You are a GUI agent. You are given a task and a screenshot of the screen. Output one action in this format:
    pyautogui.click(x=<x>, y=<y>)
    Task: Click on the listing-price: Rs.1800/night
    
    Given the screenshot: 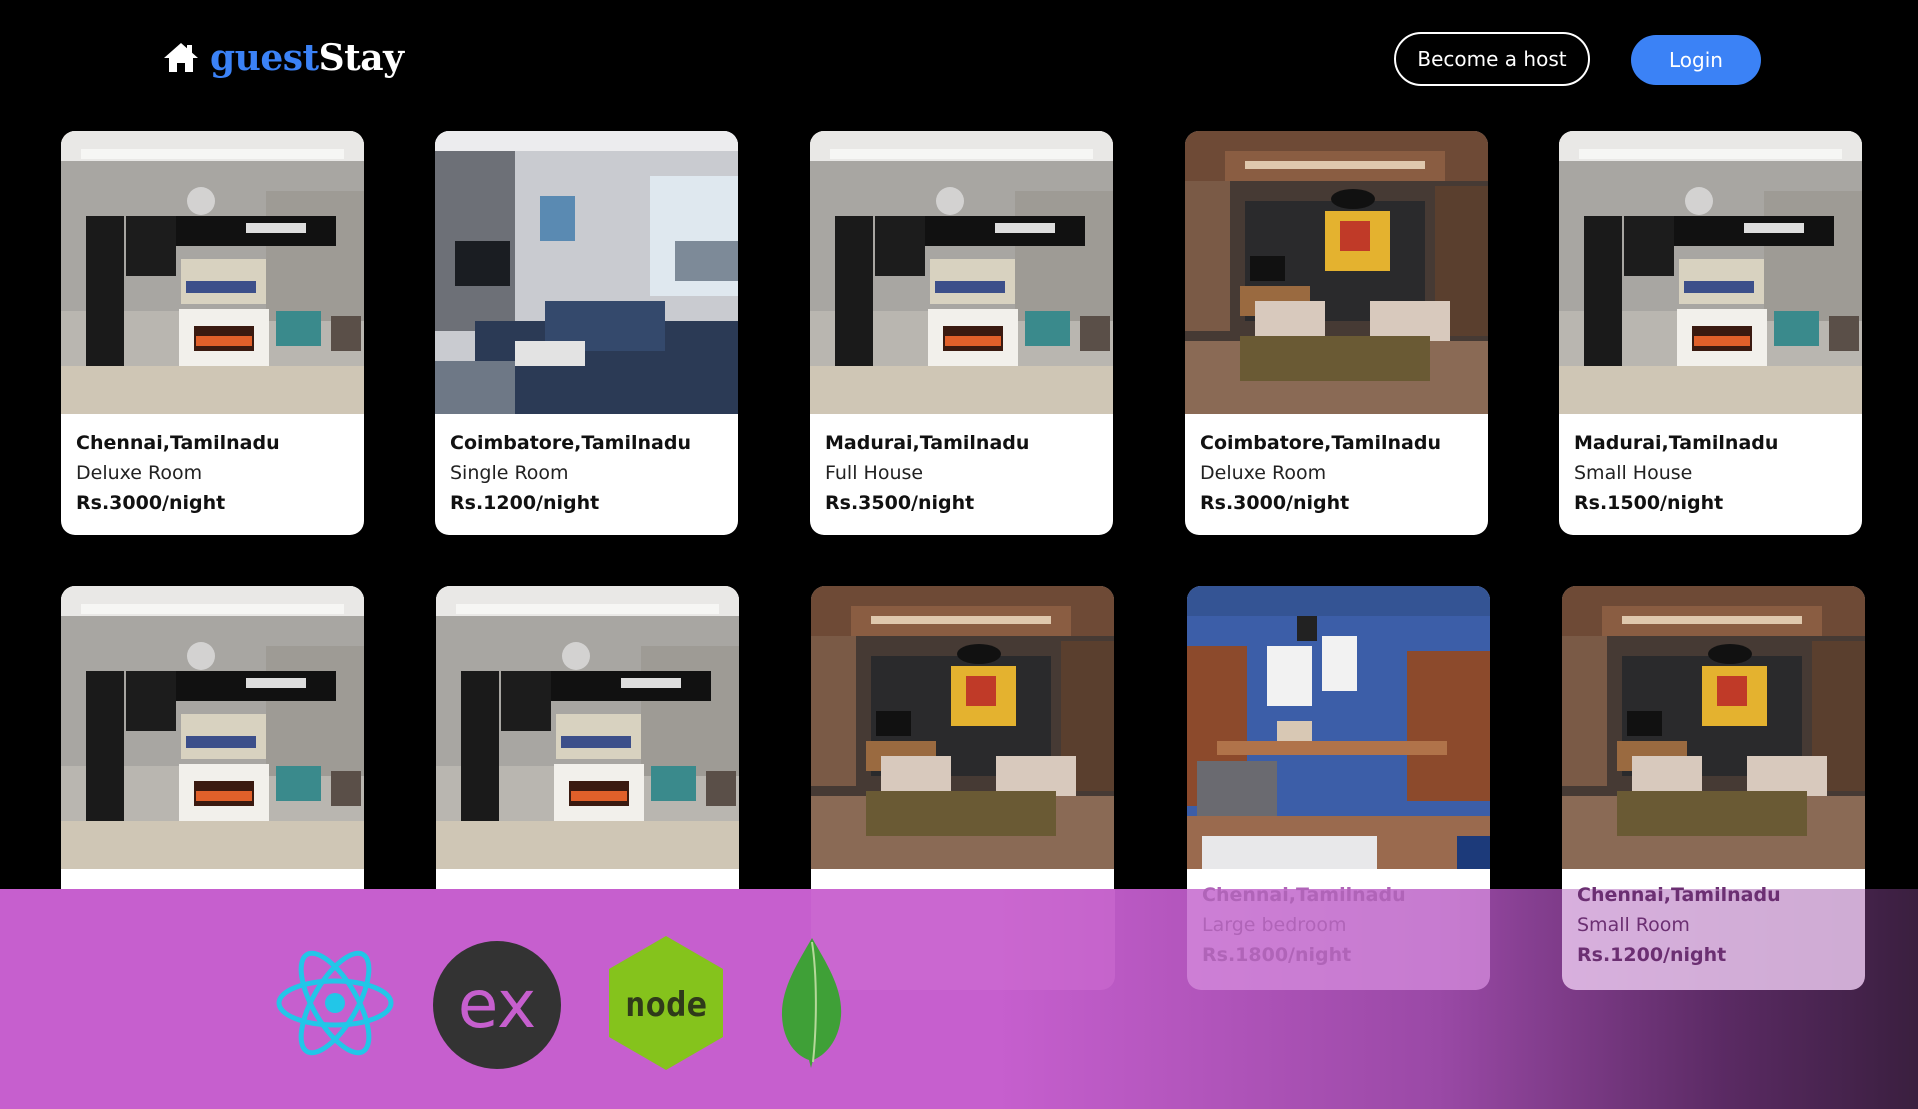 What is the action you would take?
    pyautogui.click(x=1277, y=955)
    